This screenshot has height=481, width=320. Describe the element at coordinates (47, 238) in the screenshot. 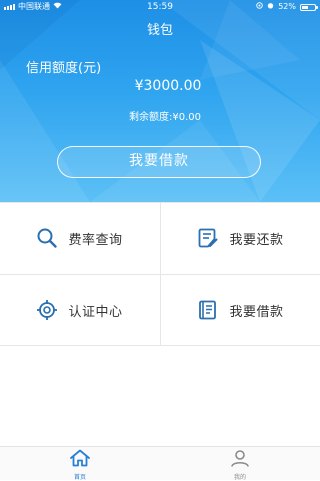

I see `search-icon` at that location.